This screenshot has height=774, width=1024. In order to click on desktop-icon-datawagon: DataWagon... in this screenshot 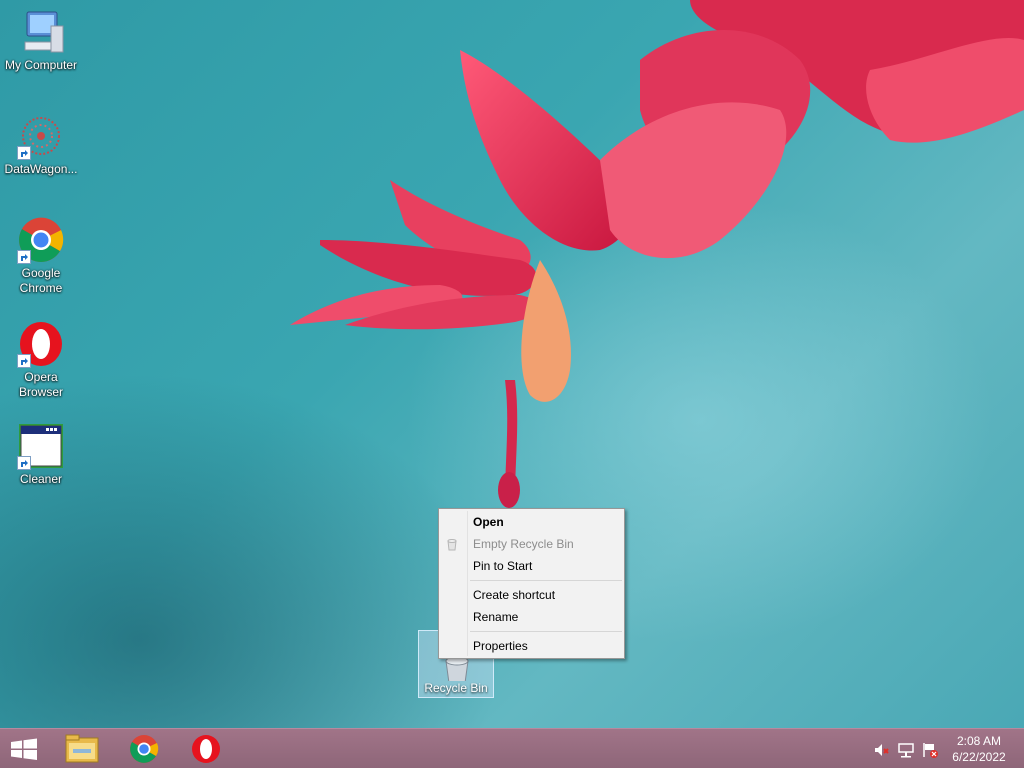, I will do `click(41, 144)`.